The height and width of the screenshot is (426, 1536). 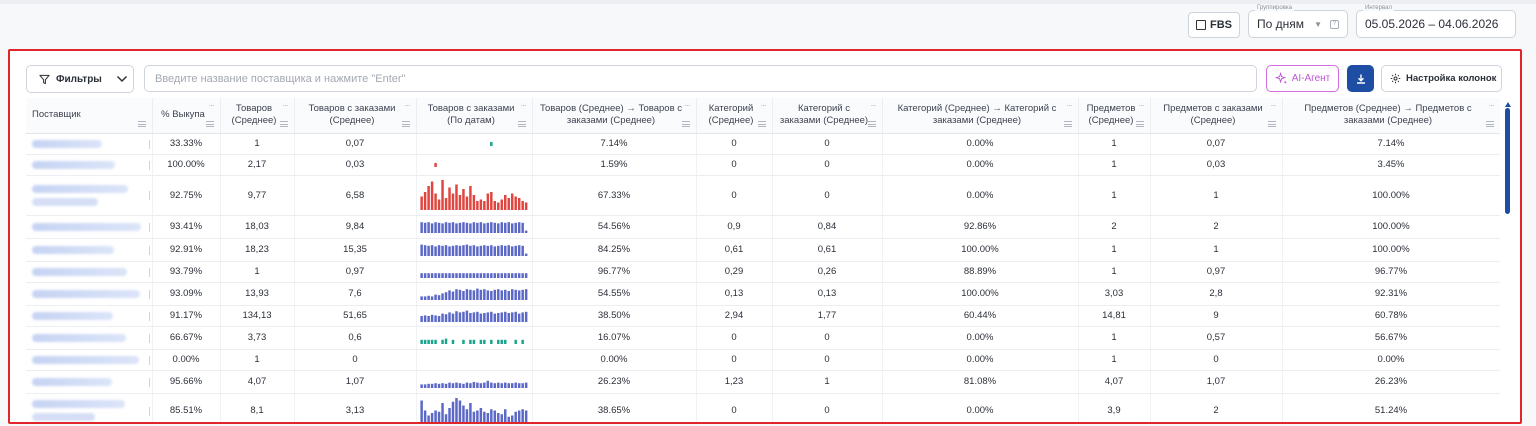 I want to click on table-row: 0.00% 1 0 0.00% 0 0 0.00% 1 0 0.00%, so click(x=763, y=360).